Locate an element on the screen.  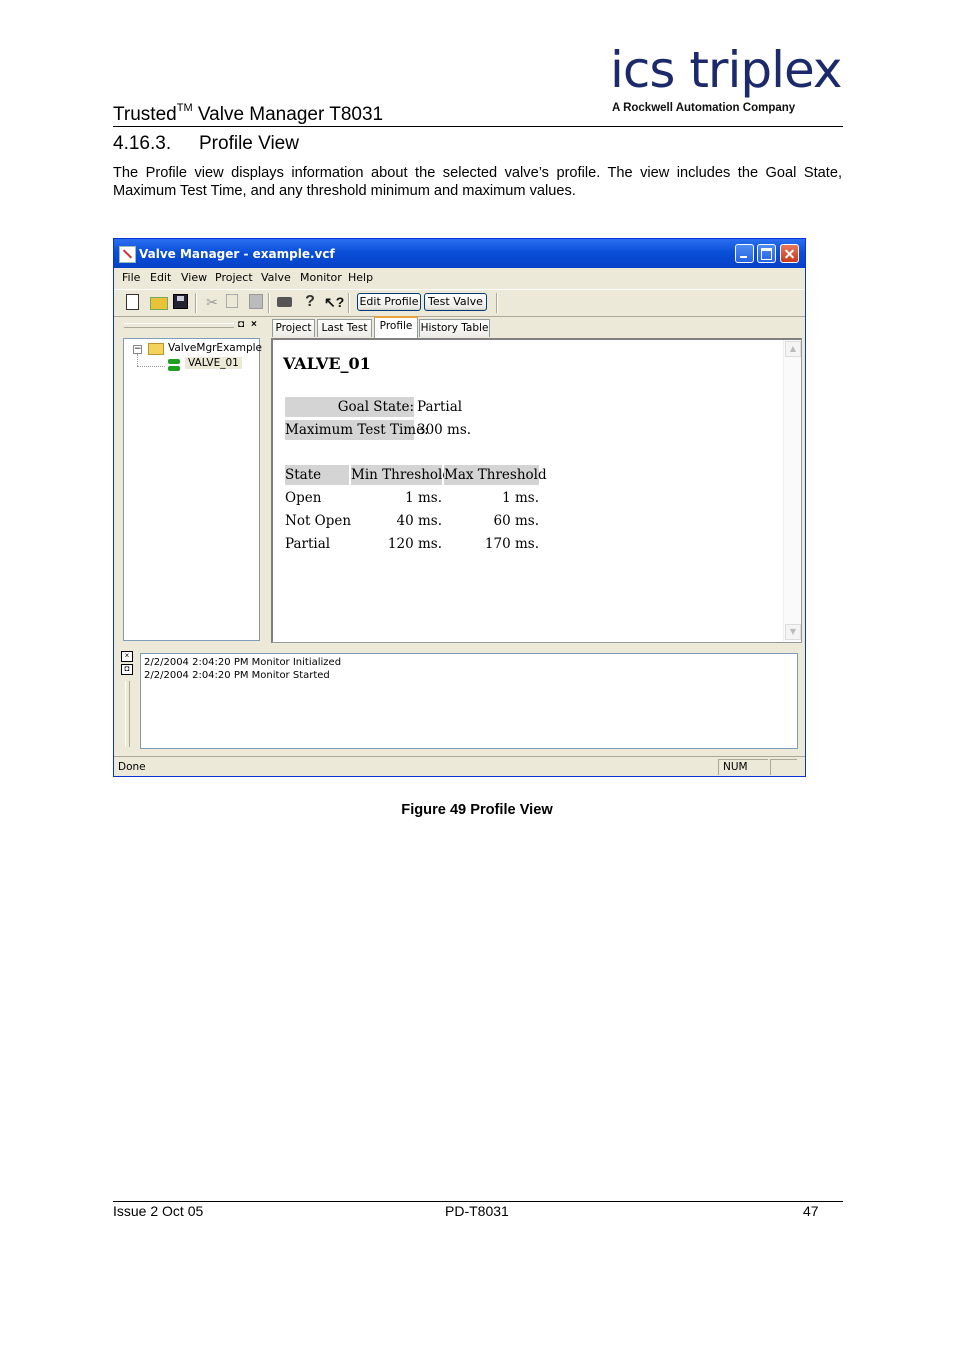
app-icon is located at coordinates (127, 254).